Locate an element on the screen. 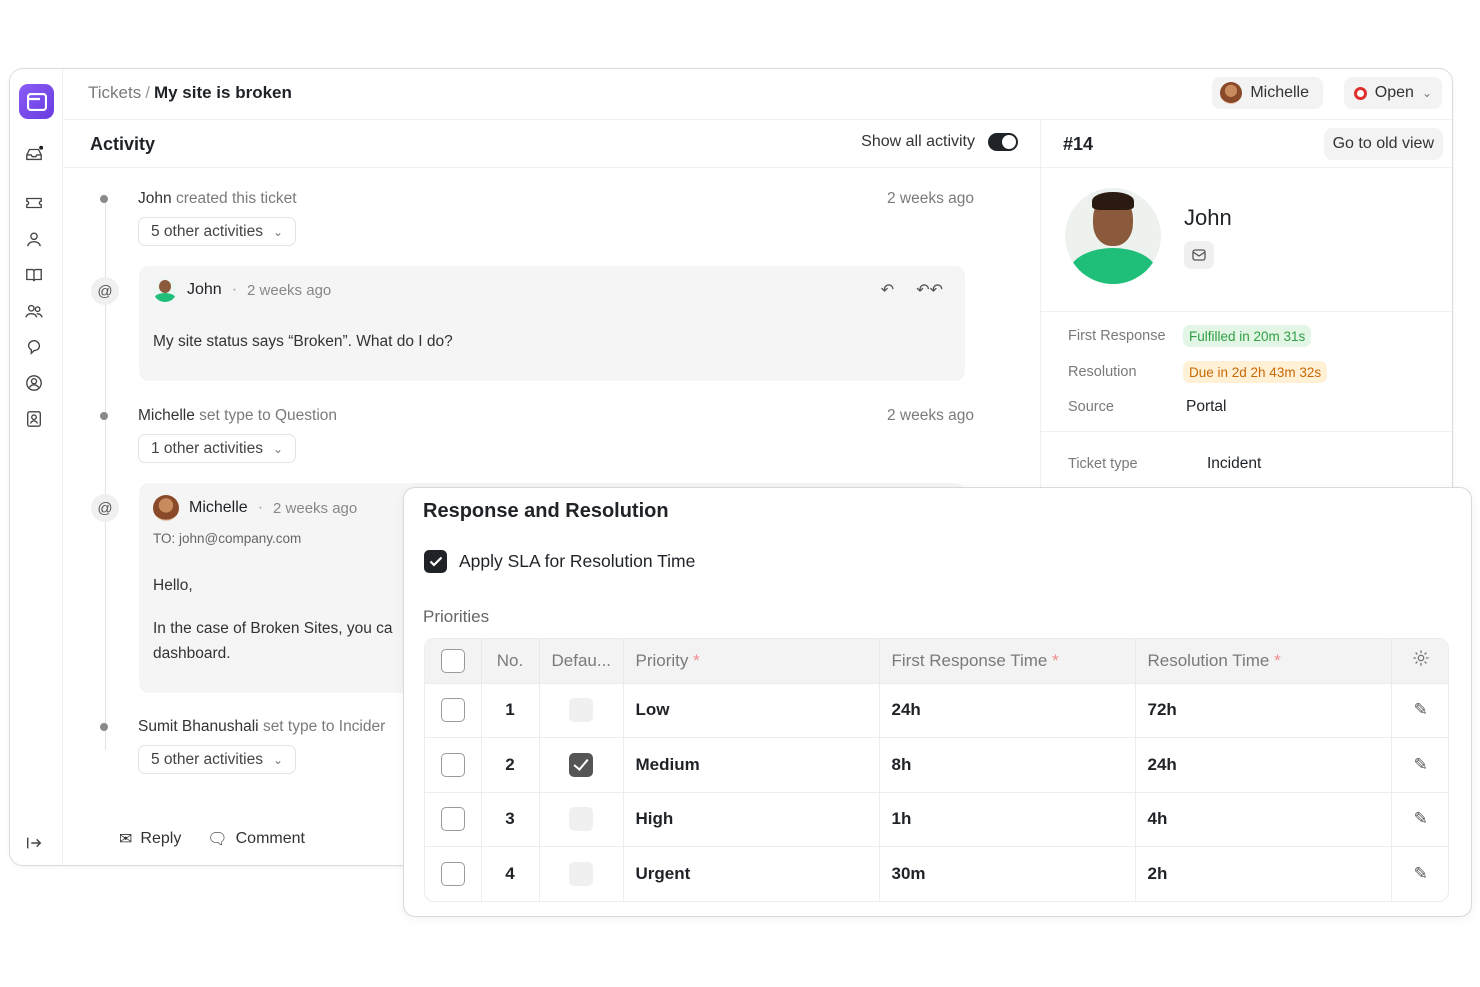 The width and height of the screenshot is (1480, 987). knowledge-base-icon is located at coordinates (34, 275).